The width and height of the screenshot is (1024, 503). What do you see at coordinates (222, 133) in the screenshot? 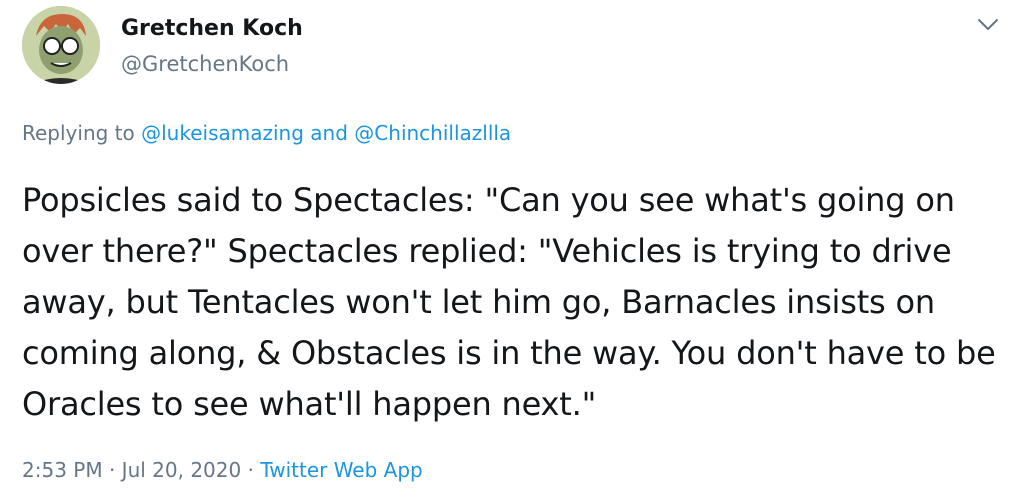
I see `reply-user-link-1: @lukeisamazing` at bounding box center [222, 133].